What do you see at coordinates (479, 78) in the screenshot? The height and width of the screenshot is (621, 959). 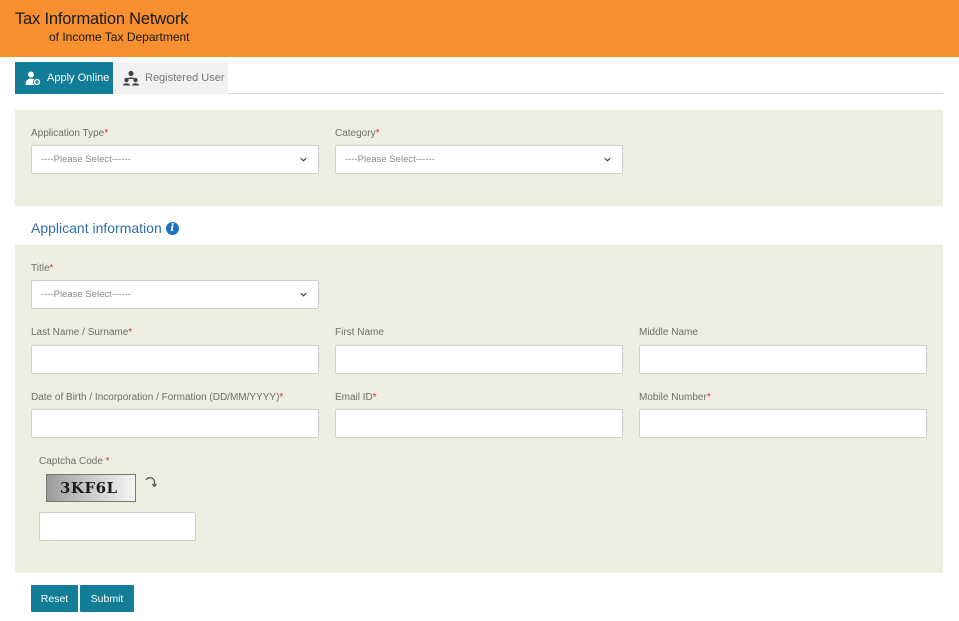 I see `tab-bar: Apply Online Registered User` at bounding box center [479, 78].